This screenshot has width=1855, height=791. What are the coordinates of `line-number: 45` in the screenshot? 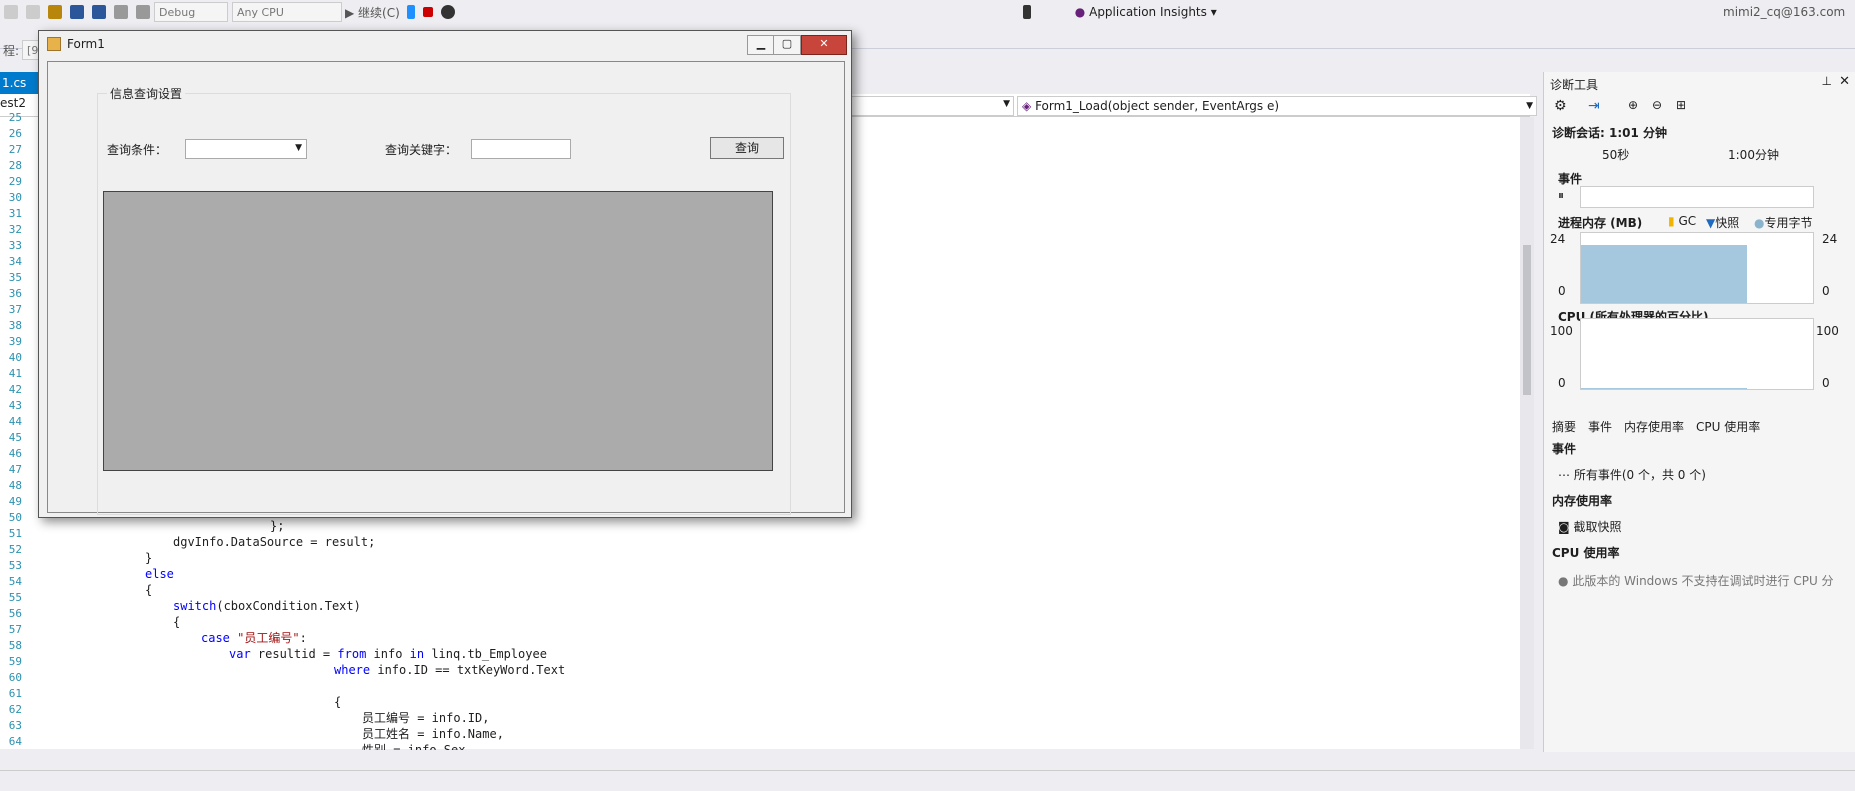 It's located at (15, 437).